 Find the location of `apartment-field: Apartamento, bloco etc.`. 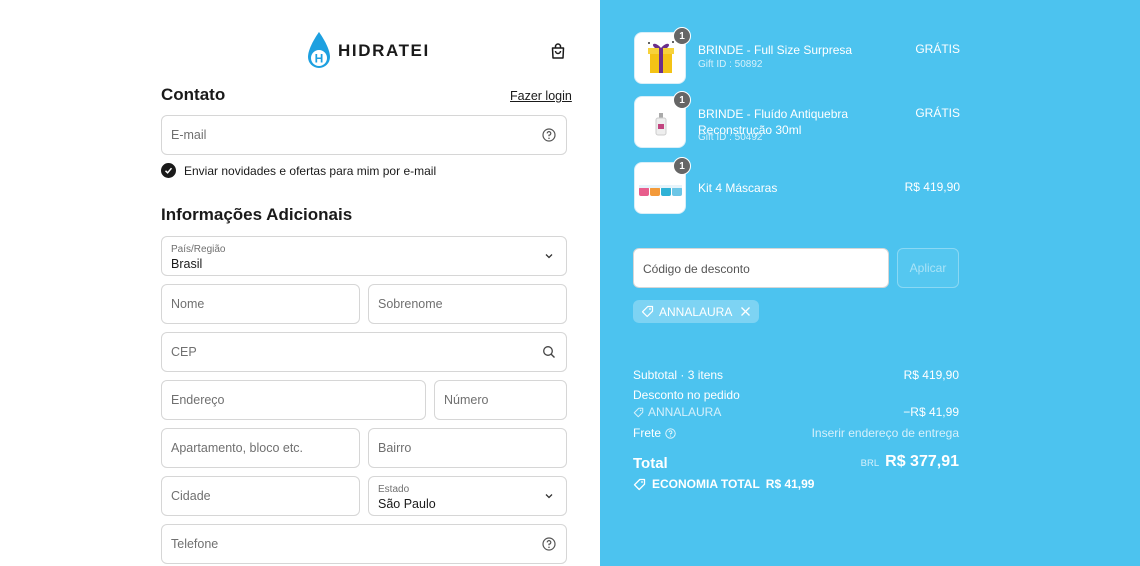

apartment-field: Apartamento, bloco etc. is located at coordinates (260, 448).